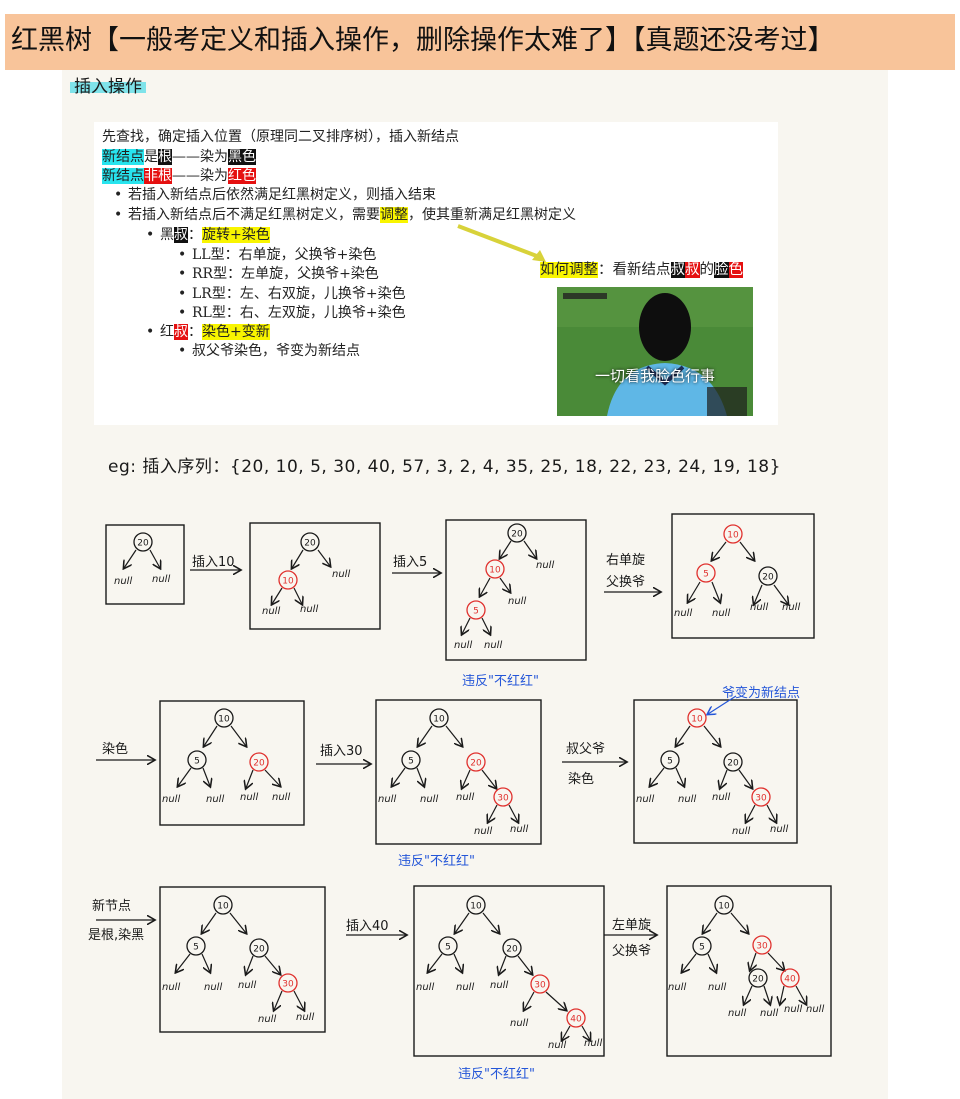 The width and height of the screenshot is (960, 1099). Describe the element at coordinates (500, 681) in the screenshot. I see `note-violate-1: 违反"不红红"` at that location.